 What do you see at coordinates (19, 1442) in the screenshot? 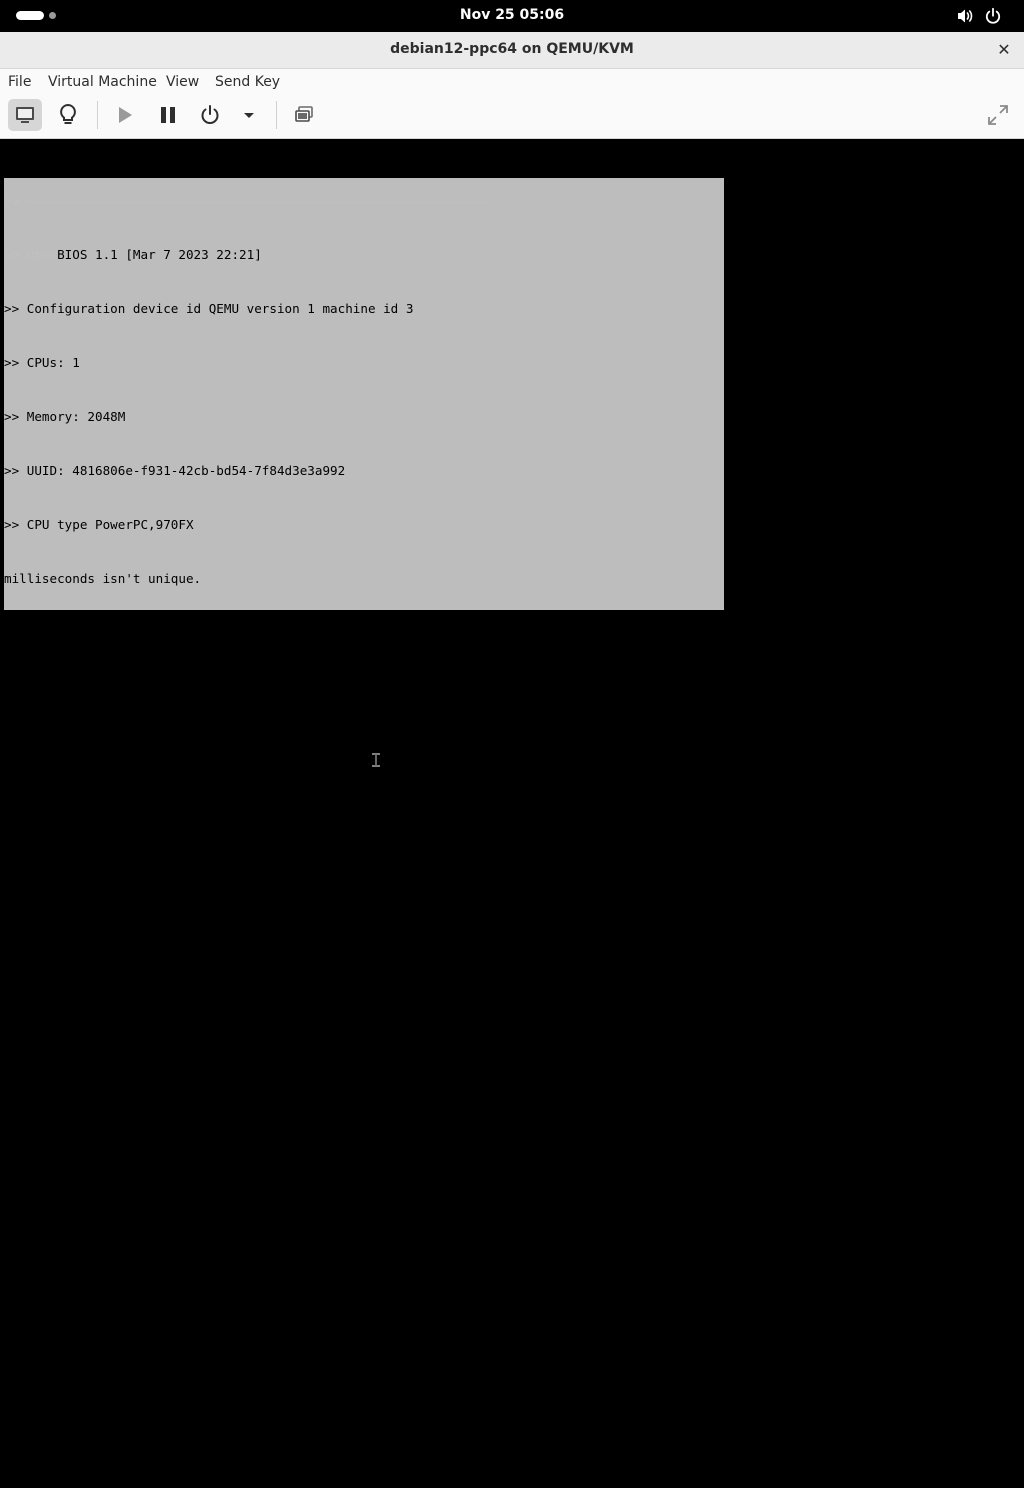
I see `console-prompt: 0 >` at bounding box center [19, 1442].